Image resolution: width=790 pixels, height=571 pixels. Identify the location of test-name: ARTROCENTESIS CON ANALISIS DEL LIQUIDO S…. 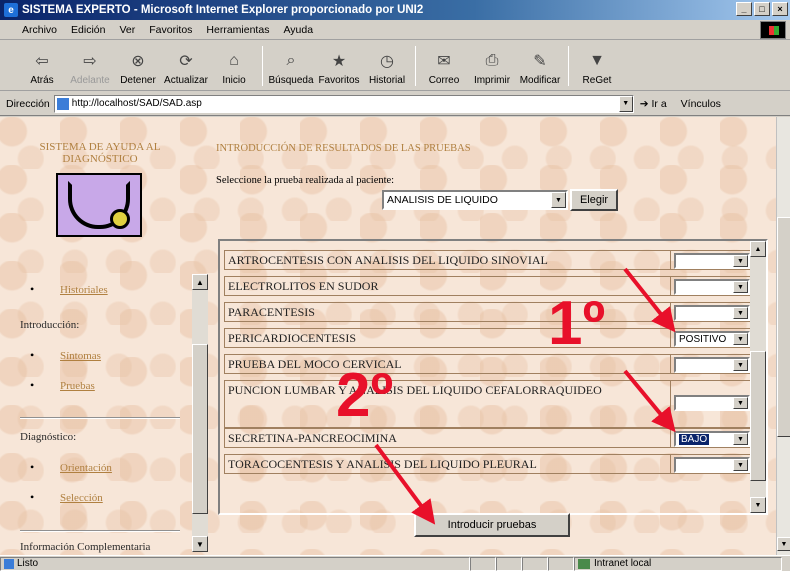
(447, 260).